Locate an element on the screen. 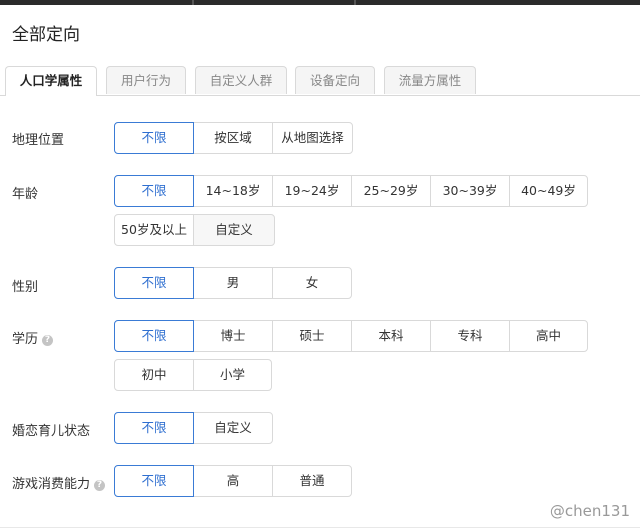 This screenshot has height=528, width=640. age-option-50-plus: 50岁及以上 is located at coordinates (154, 230).